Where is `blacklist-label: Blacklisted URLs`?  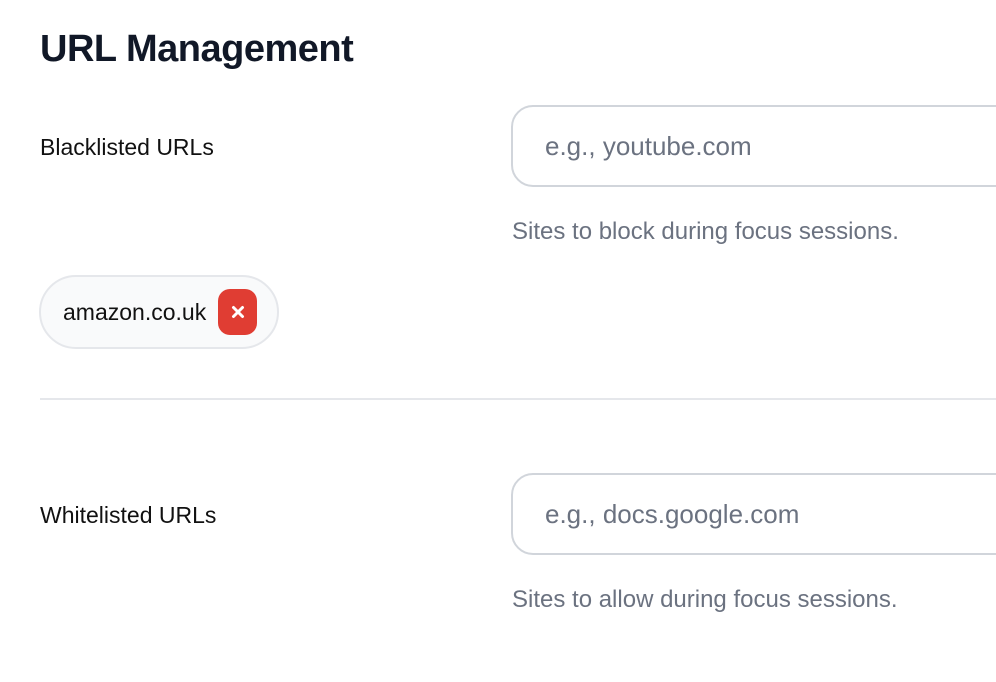 blacklist-label: Blacklisted URLs is located at coordinates (127, 147).